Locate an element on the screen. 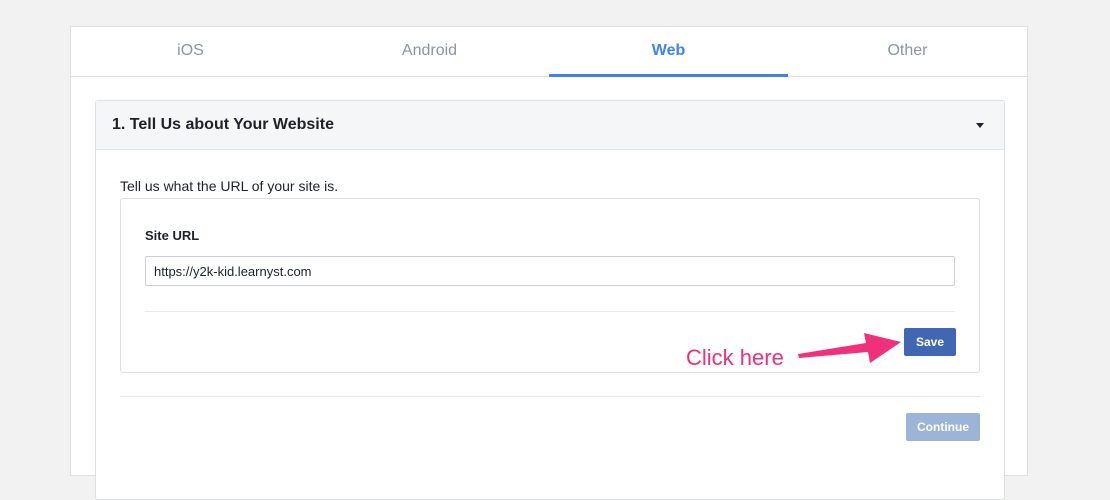  tab-web: Web is located at coordinates (668, 52).